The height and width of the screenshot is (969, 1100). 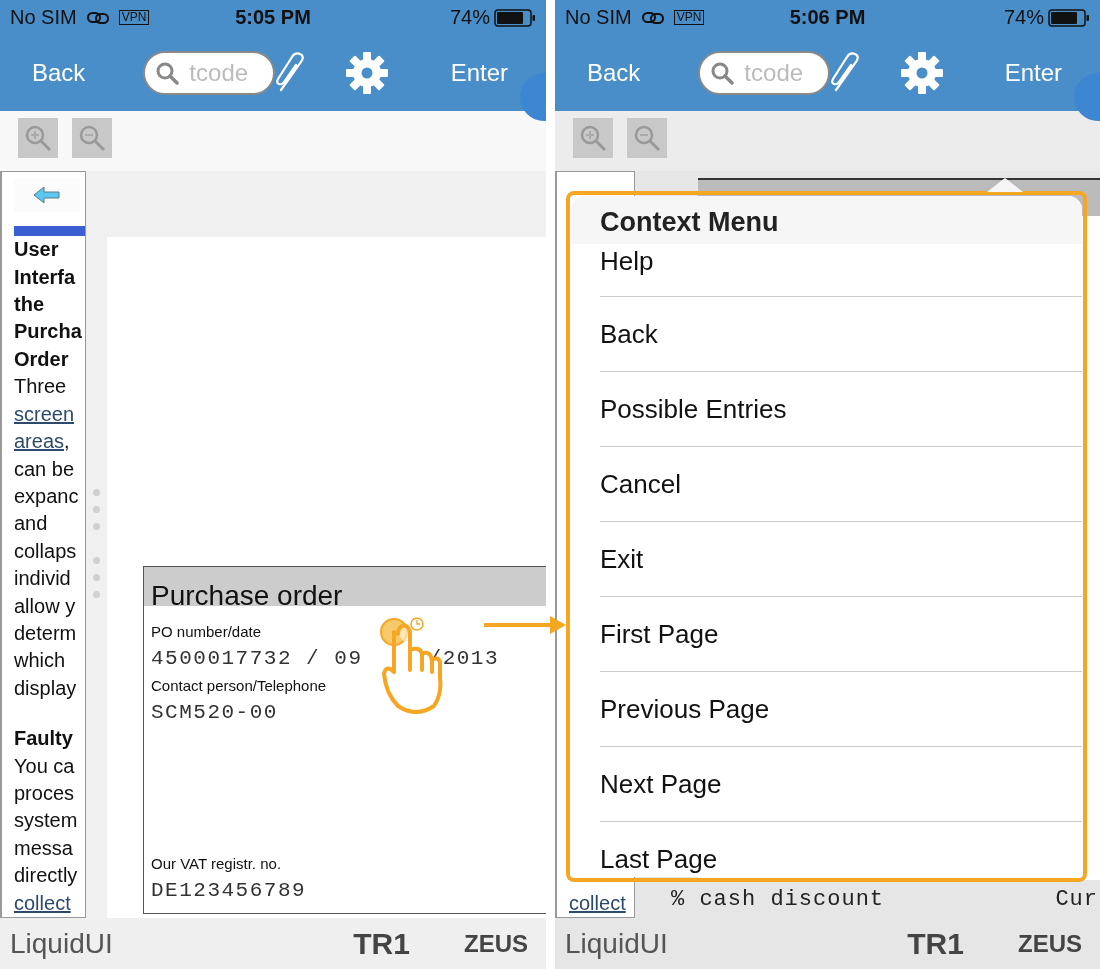 What do you see at coordinates (841, 849) in the screenshot?
I see `menu-item: Last Page` at bounding box center [841, 849].